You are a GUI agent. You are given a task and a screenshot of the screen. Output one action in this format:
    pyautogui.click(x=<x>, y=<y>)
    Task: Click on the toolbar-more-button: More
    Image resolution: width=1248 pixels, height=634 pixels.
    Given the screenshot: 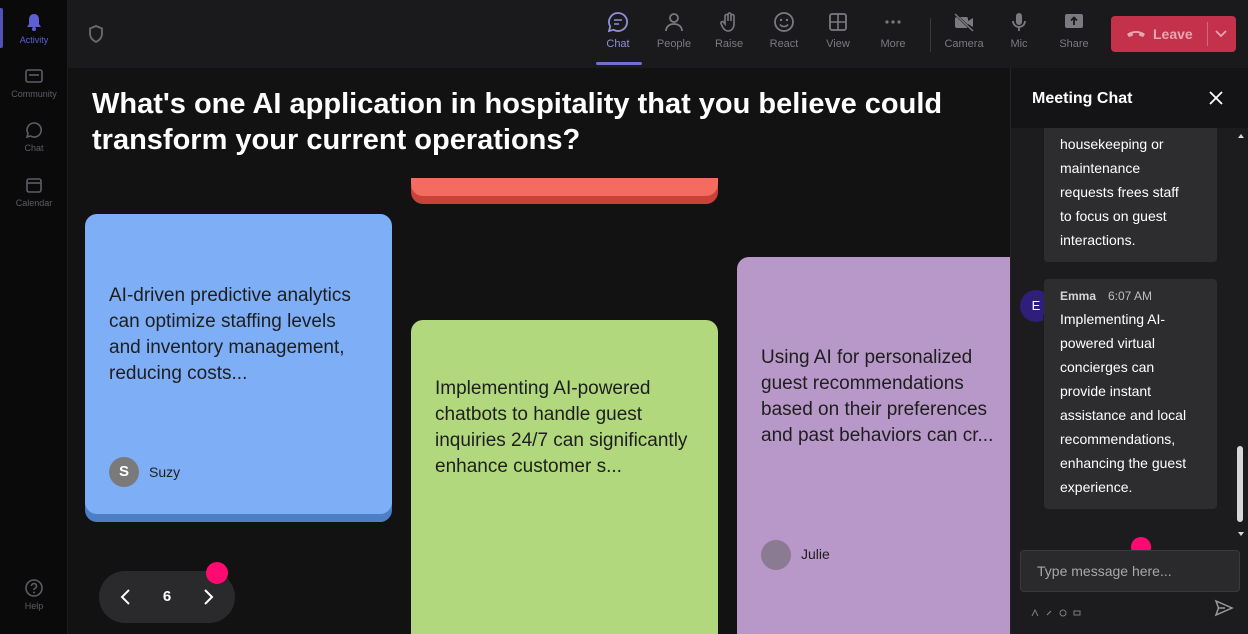 What is the action you would take?
    pyautogui.click(x=893, y=35)
    